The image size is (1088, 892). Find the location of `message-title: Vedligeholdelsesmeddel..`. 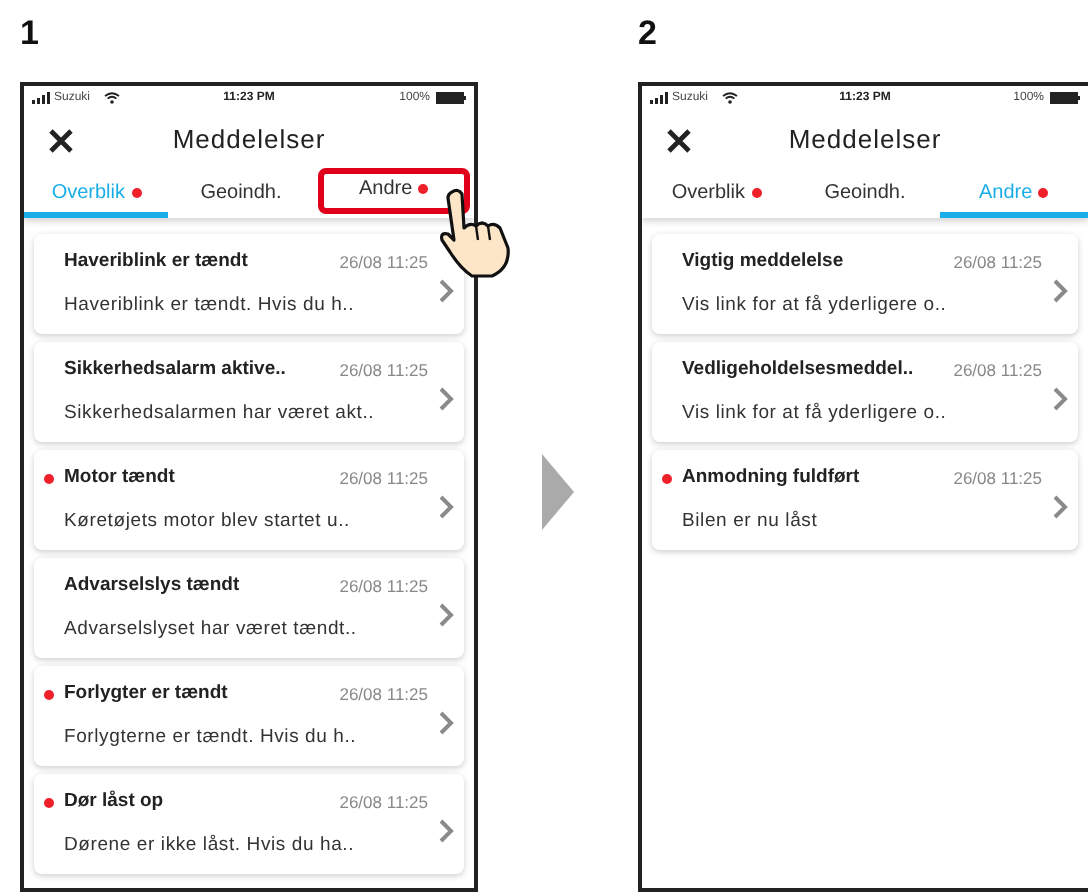

message-title: Vedligeholdelsesmeddel.. is located at coordinates (799, 370).